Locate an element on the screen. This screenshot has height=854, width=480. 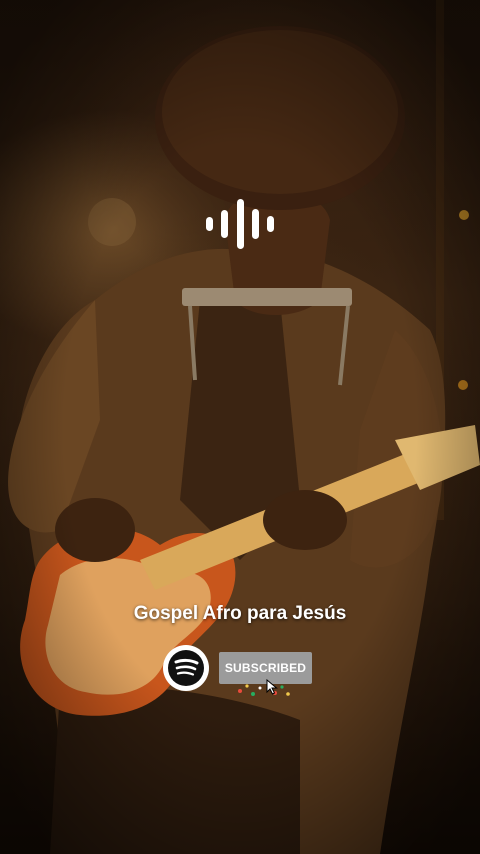
cursor-icon is located at coordinates (272, 687).